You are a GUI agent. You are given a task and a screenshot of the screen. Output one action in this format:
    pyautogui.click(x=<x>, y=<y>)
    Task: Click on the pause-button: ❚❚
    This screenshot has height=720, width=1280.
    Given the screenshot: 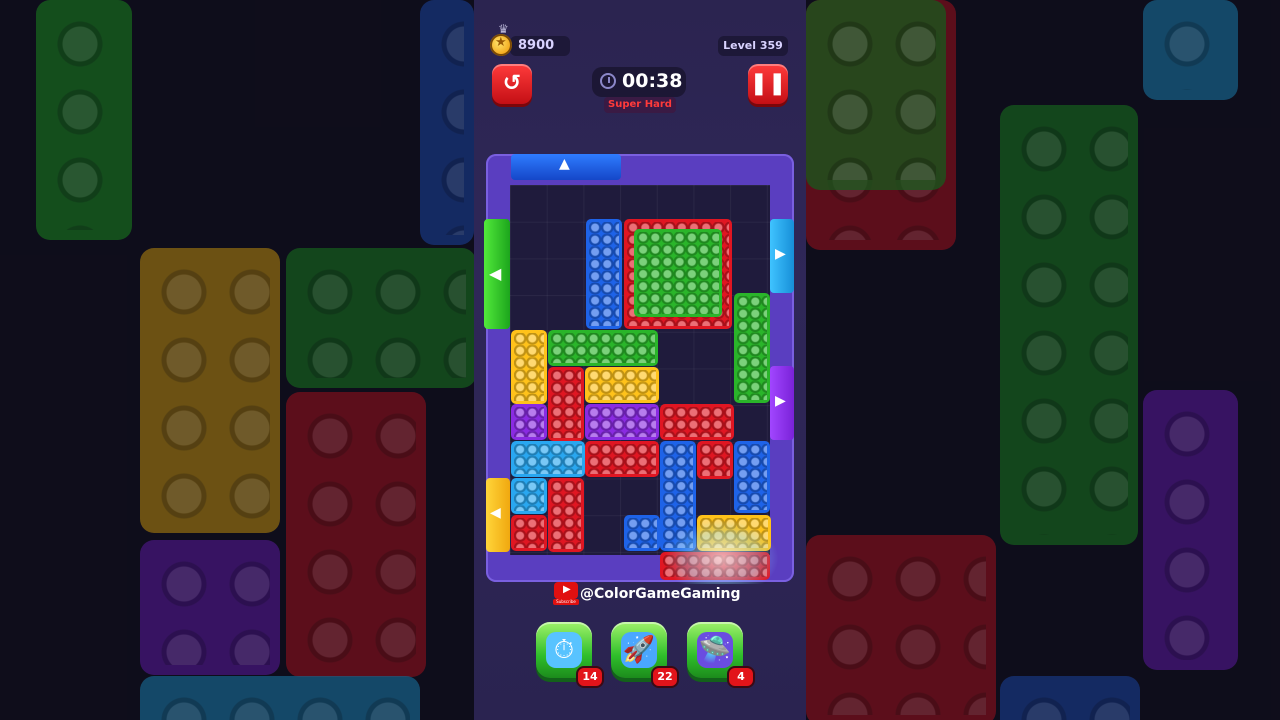 What is the action you would take?
    pyautogui.click(x=768, y=84)
    